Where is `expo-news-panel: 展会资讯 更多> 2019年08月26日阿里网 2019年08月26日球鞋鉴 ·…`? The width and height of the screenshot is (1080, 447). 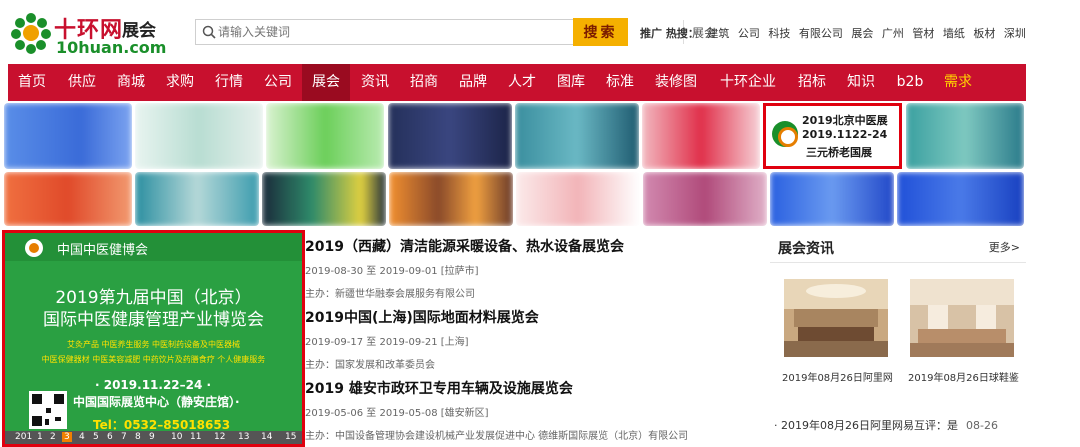 expo-news-panel: 展会资讯 更多> 2019年08月26日阿里网 2019年08月26日球鞋鉴 ·… is located at coordinates (898, 338).